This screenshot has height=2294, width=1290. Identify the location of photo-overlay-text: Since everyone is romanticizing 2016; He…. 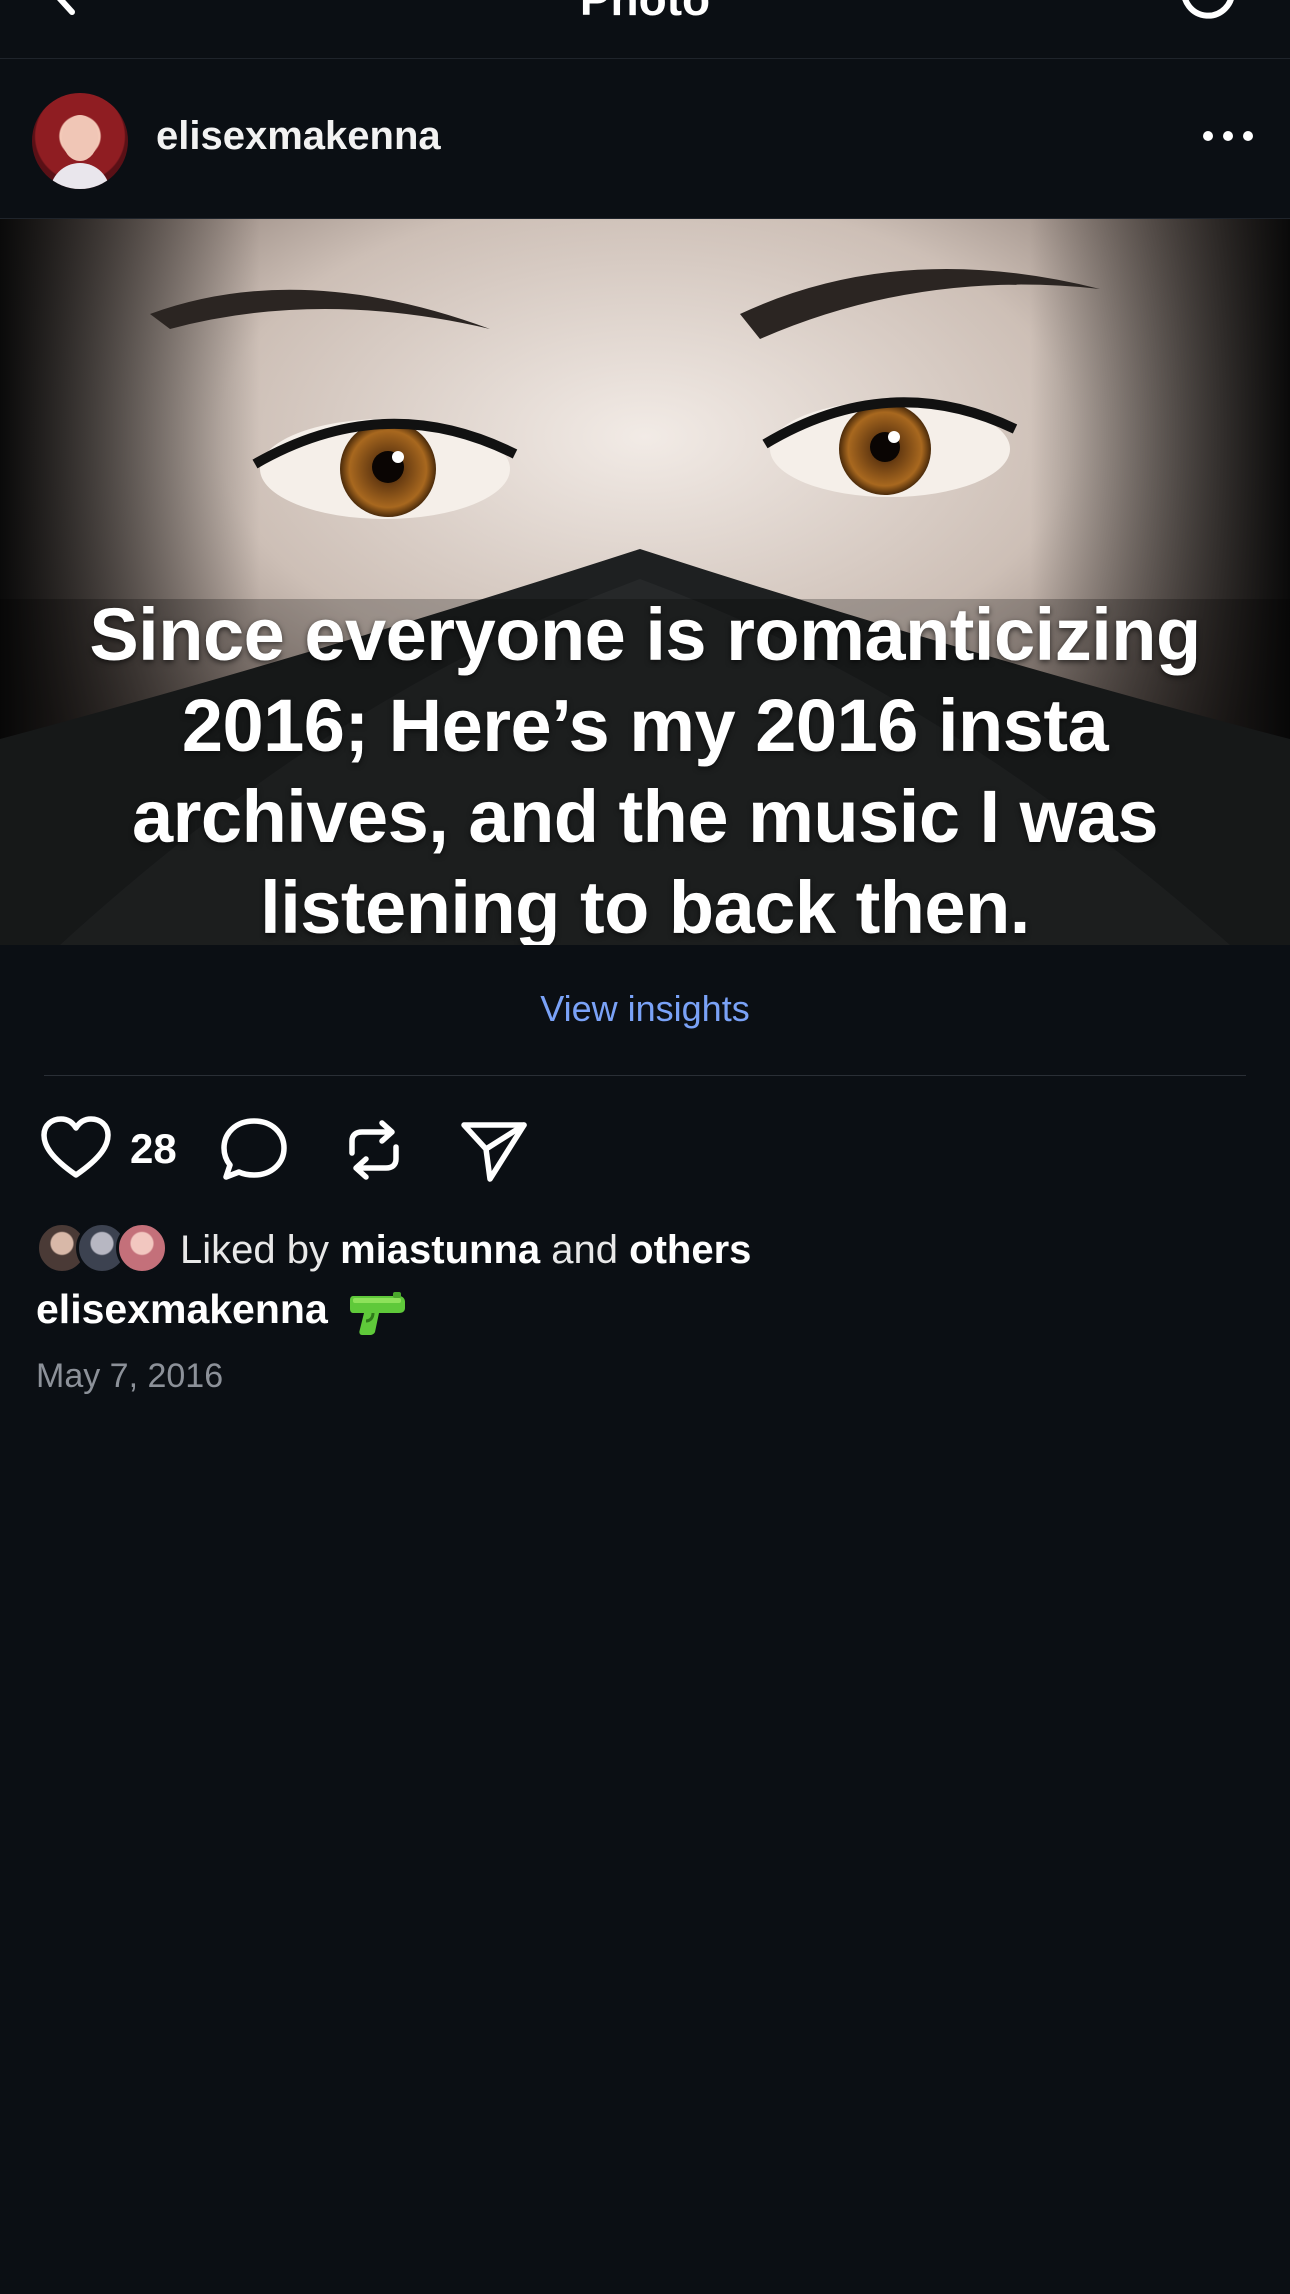
(645, 769).